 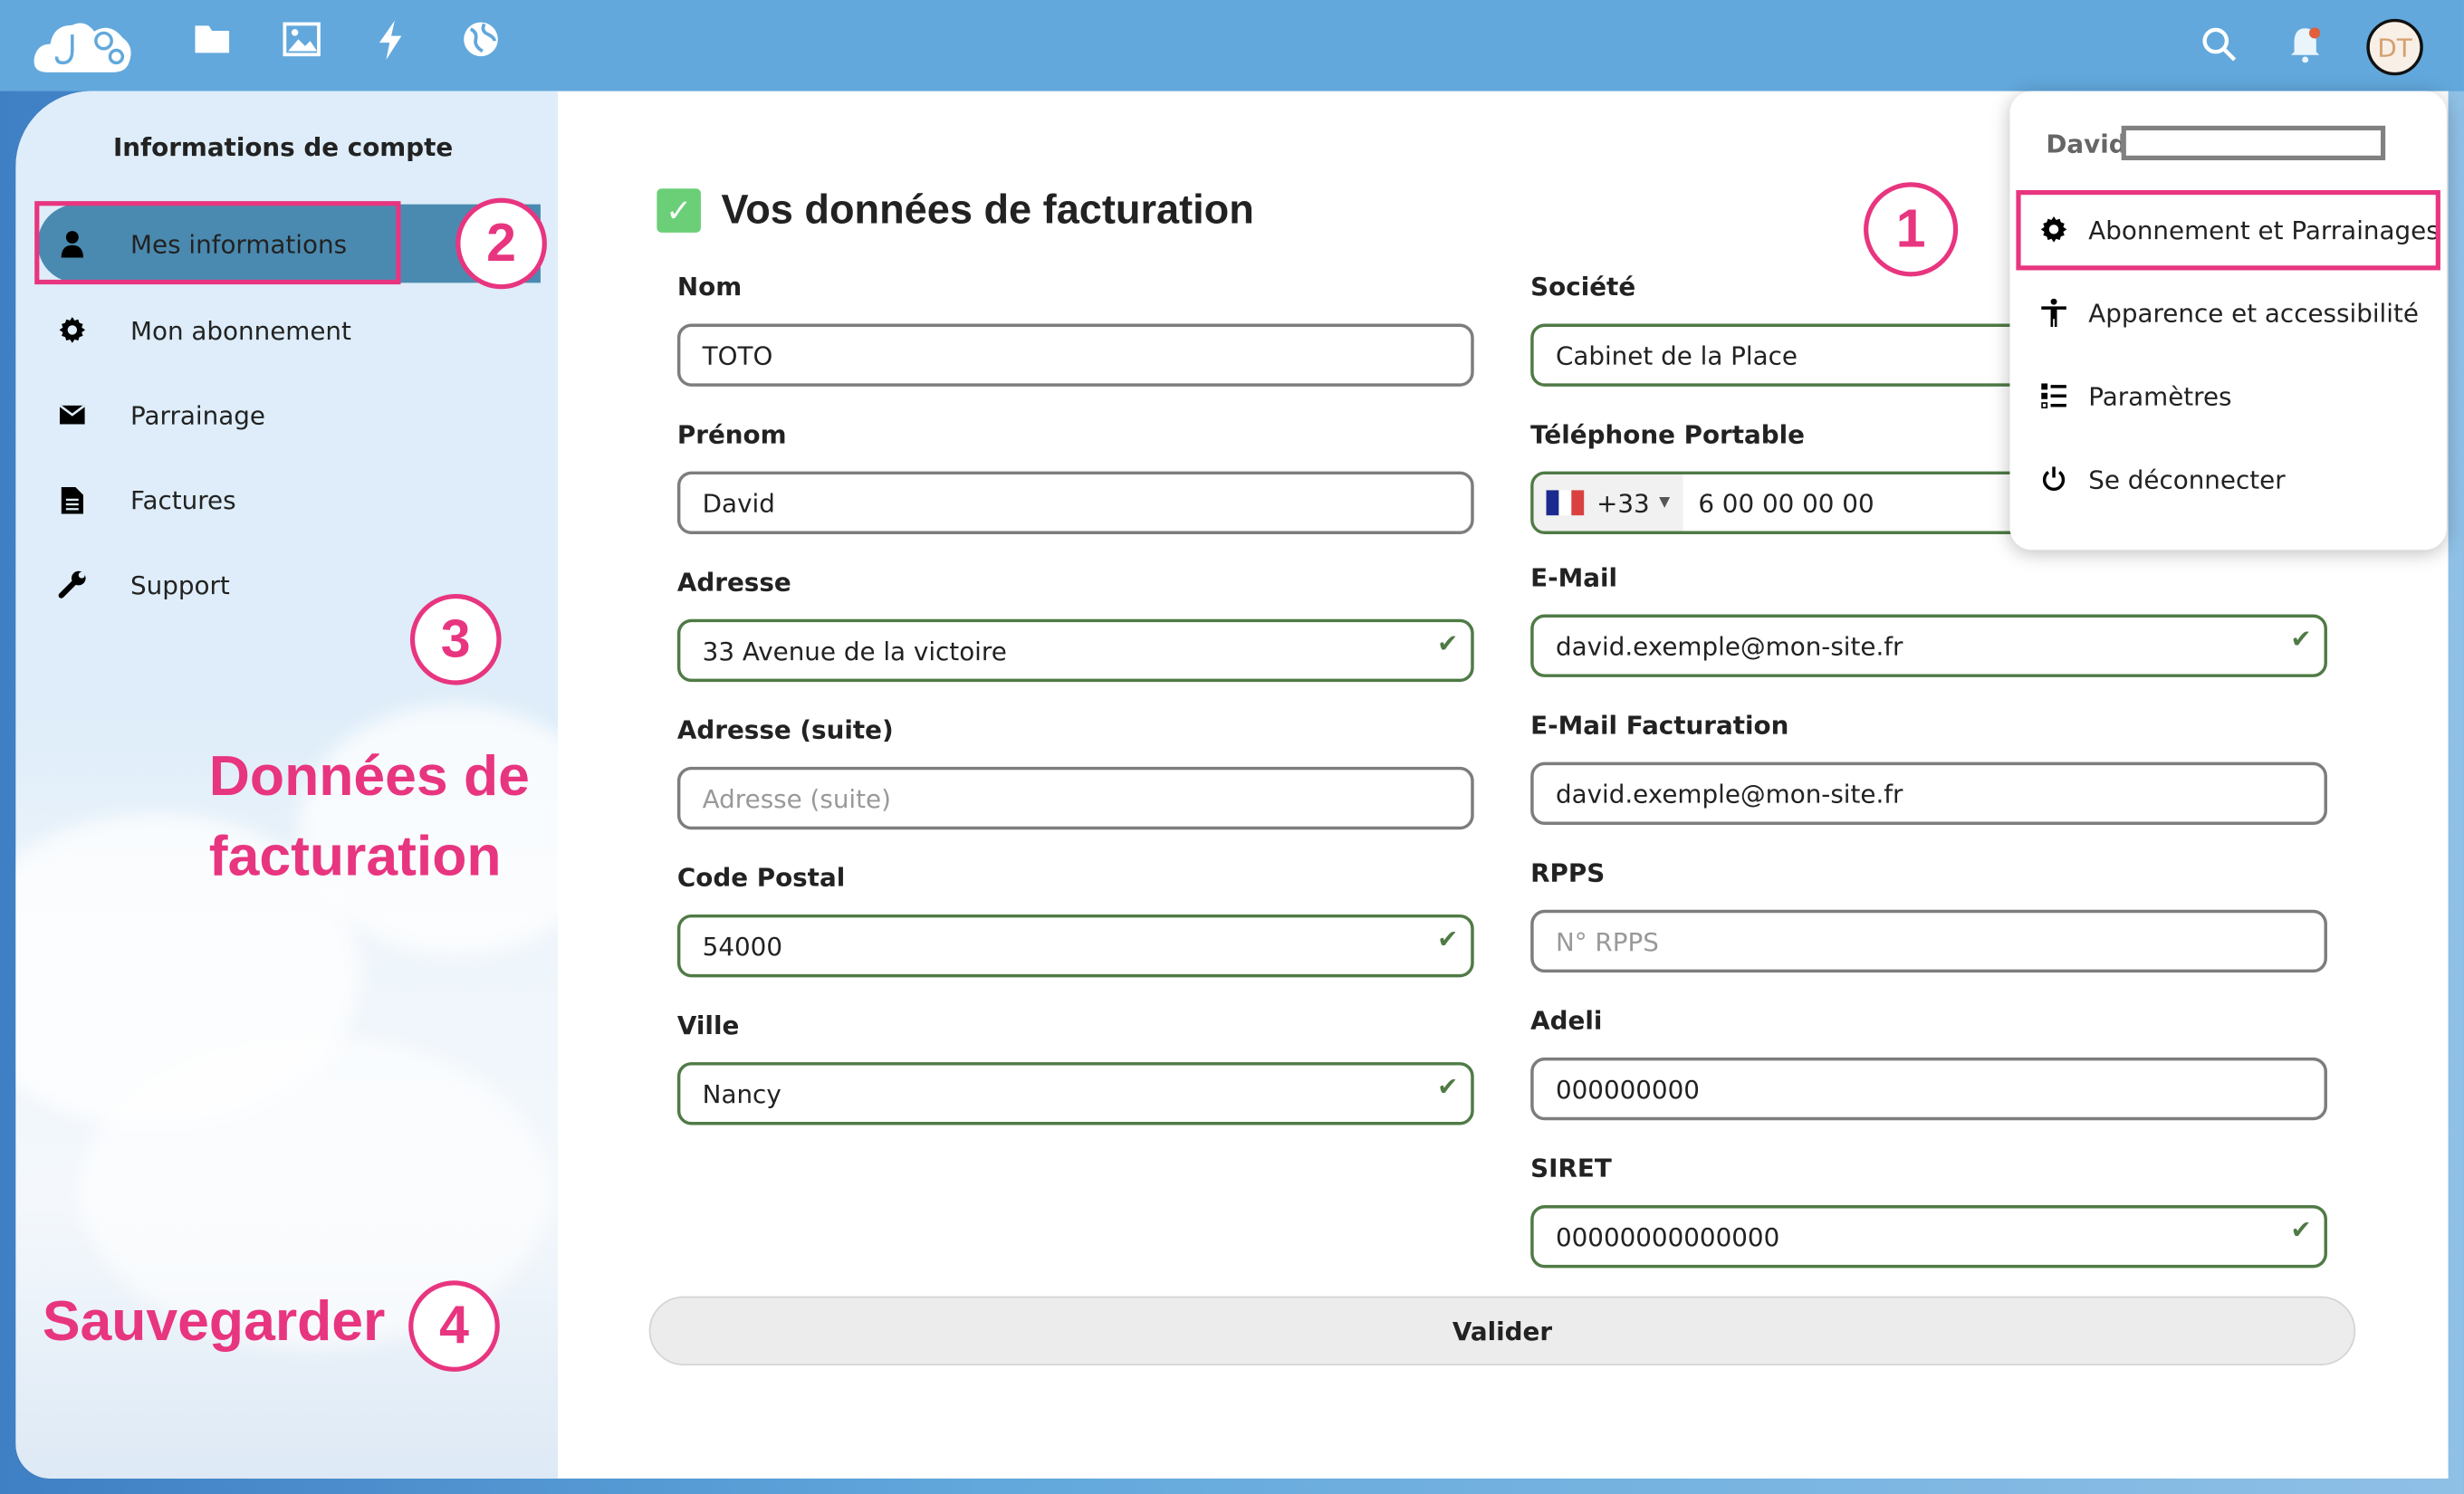 I want to click on input-value: Cabinet de la Place, so click(x=1676, y=355).